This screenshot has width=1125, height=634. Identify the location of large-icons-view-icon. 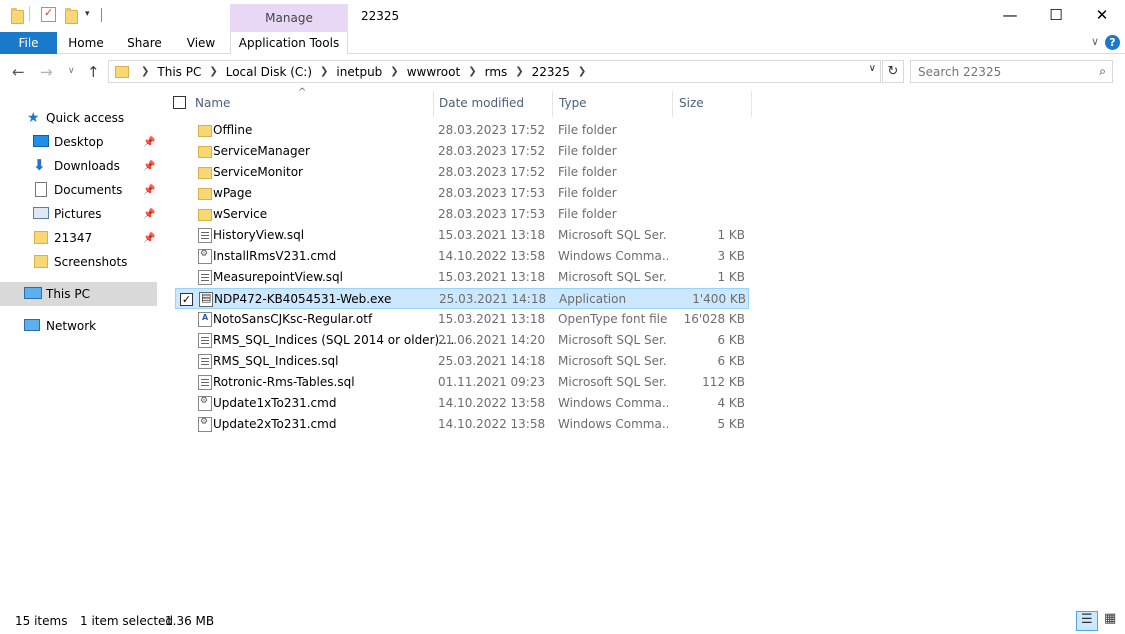
(1111, 621).